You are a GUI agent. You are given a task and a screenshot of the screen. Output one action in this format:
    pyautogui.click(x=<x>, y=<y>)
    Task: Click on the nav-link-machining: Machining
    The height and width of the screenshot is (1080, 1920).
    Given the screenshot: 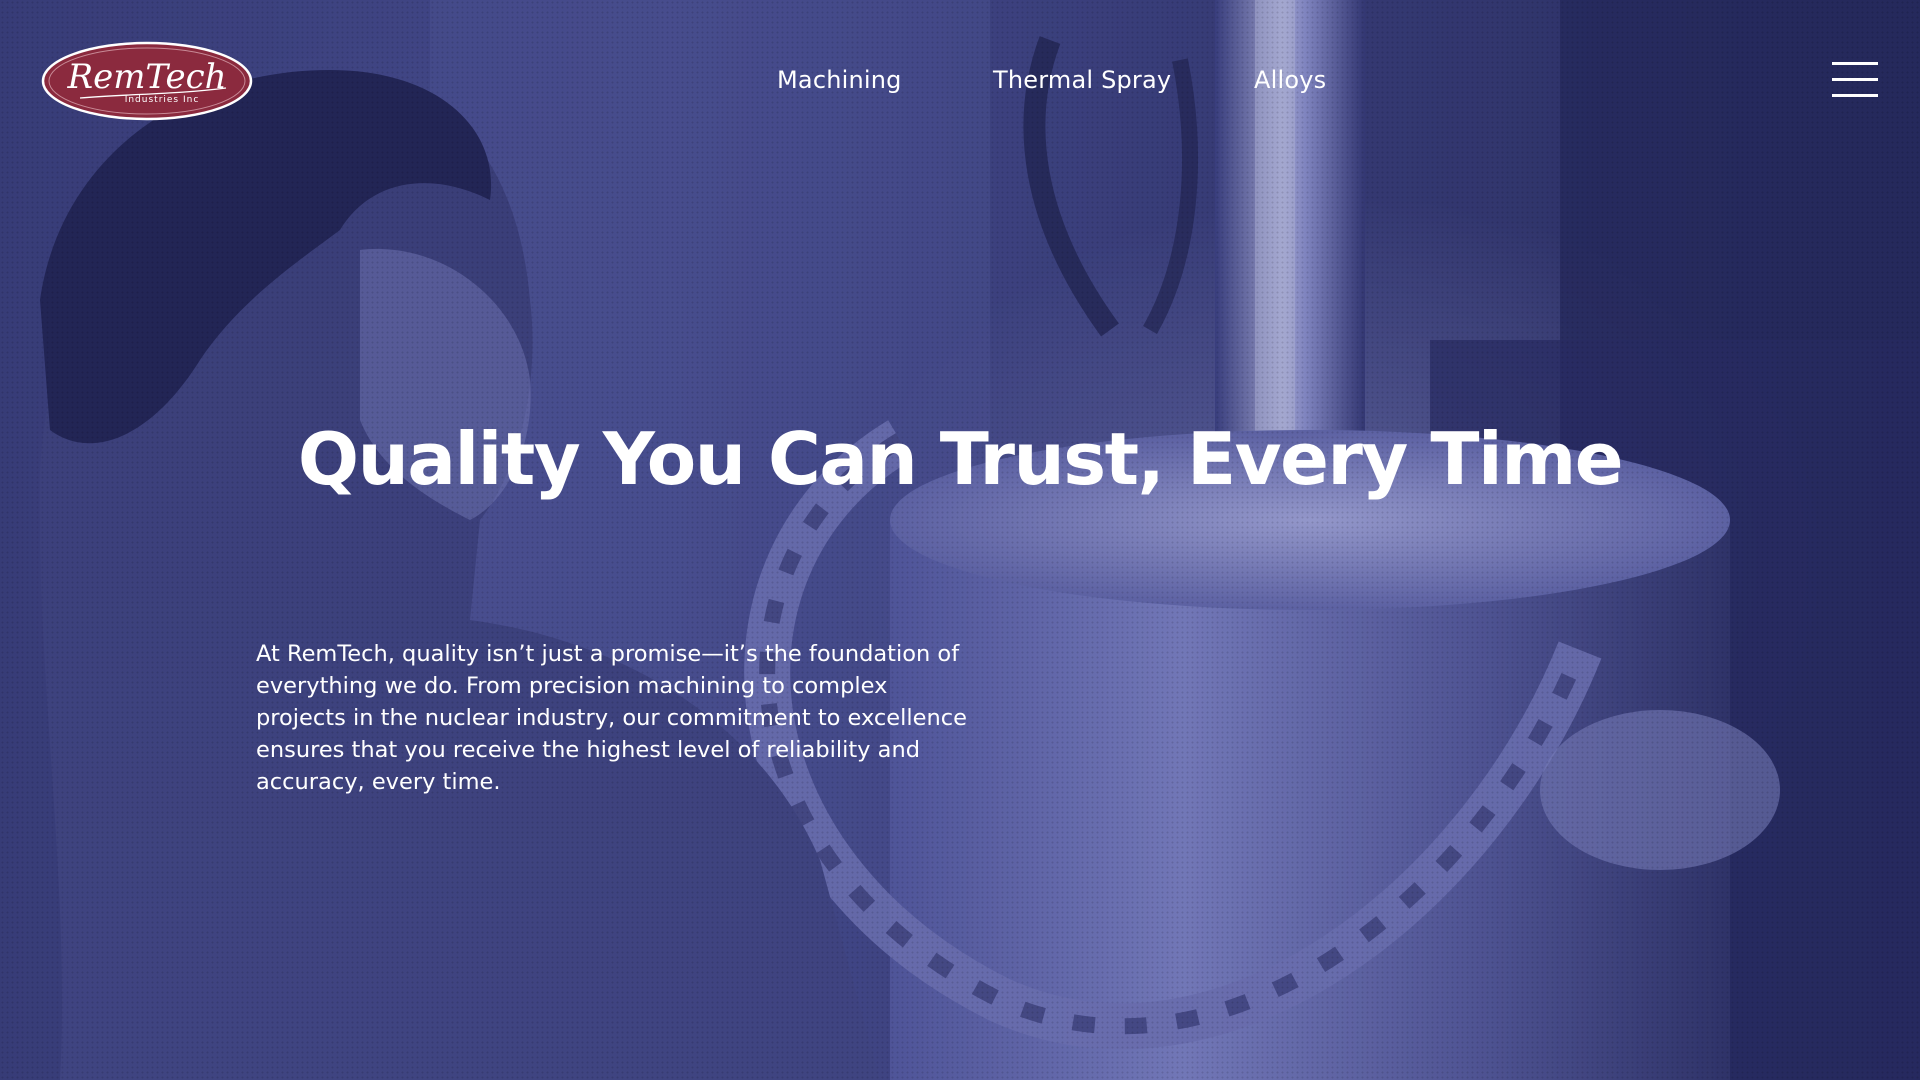 What is the action you would take?
    pyautogui.click(x=839, y=80)
    